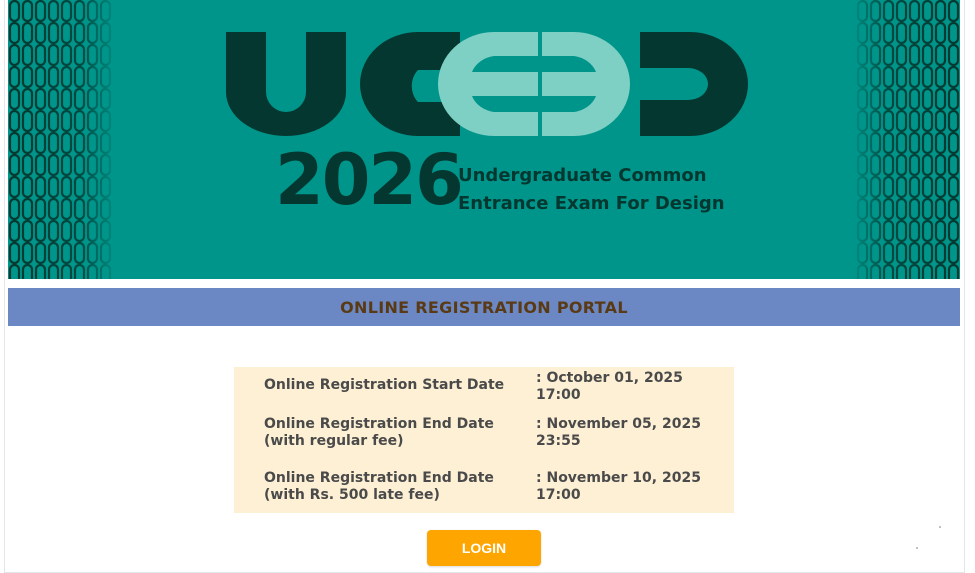  I want to click on date-label: Online Registration Start Date, so click(384, 385).